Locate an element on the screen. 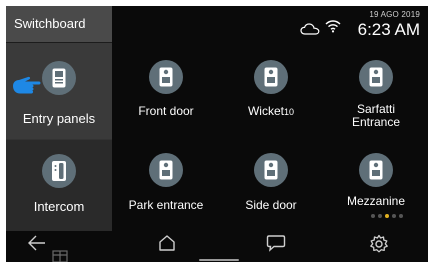 The width and height of the screenshot is (428, 262). back-button is located at coordinates (37, 245).